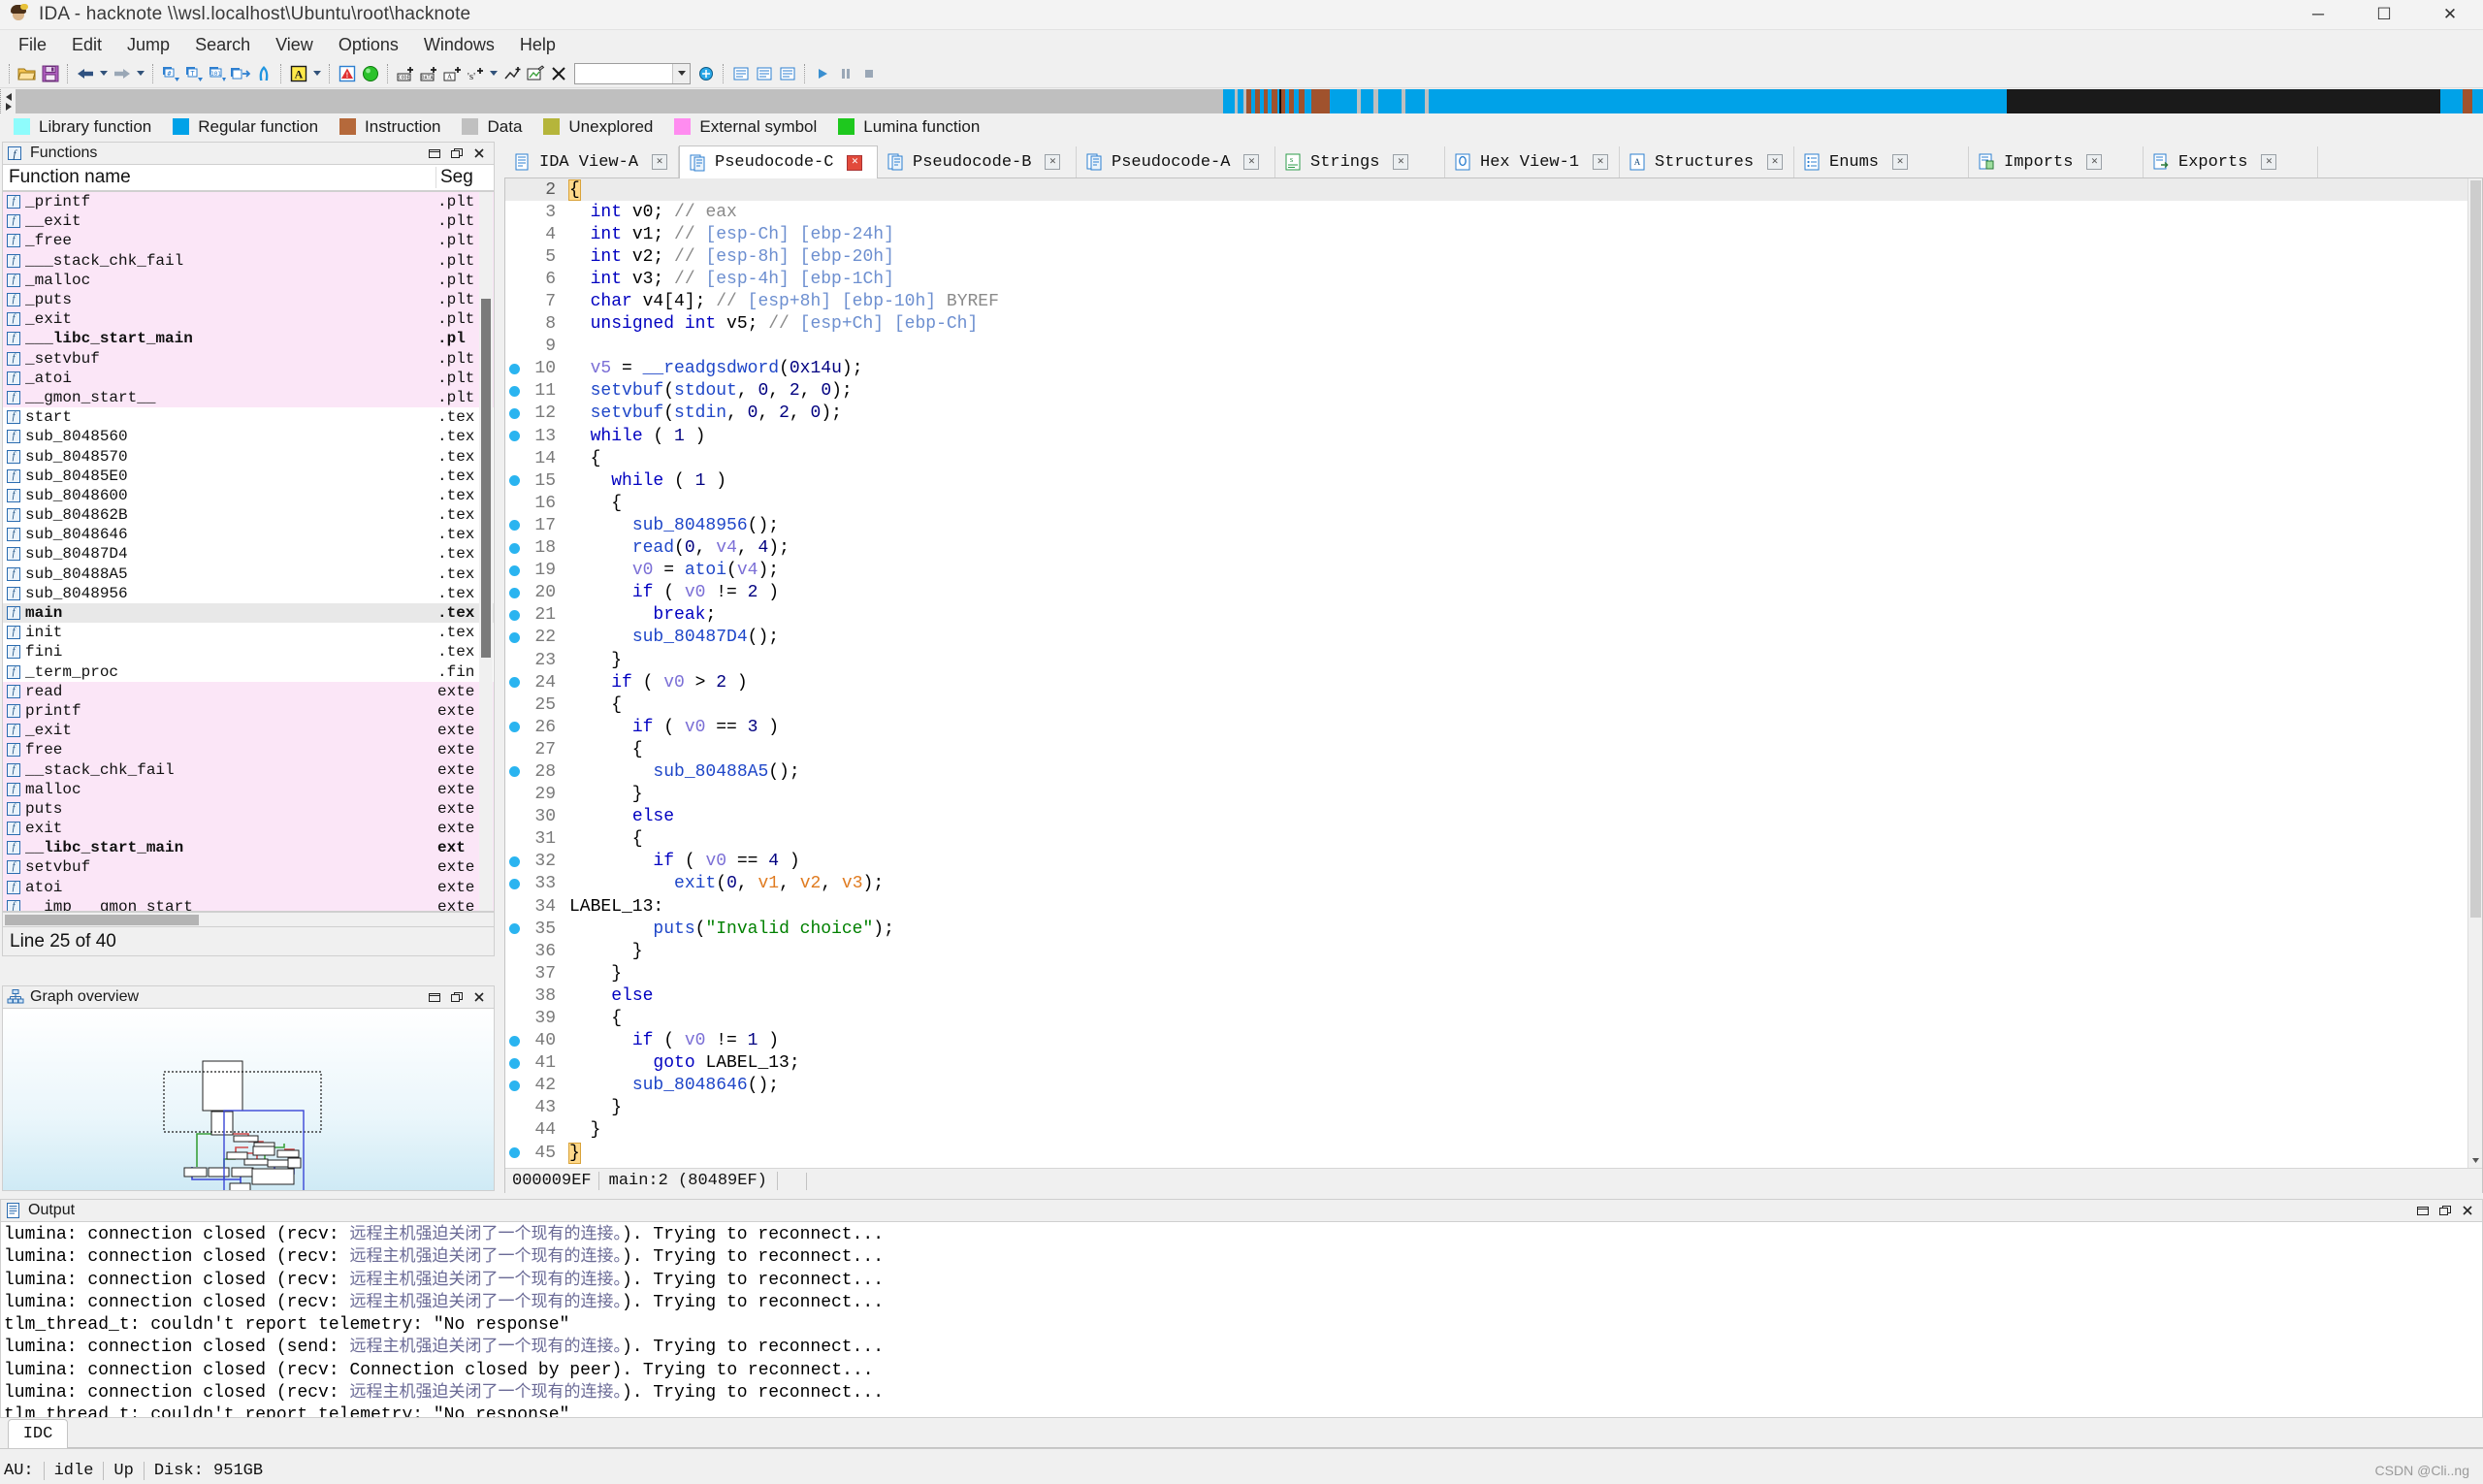 This screenshot has width=2483, height=1484. Describe the element at coordinates (249, 887) in the screenshot. I see `table-row: f atoi exte` at that location.